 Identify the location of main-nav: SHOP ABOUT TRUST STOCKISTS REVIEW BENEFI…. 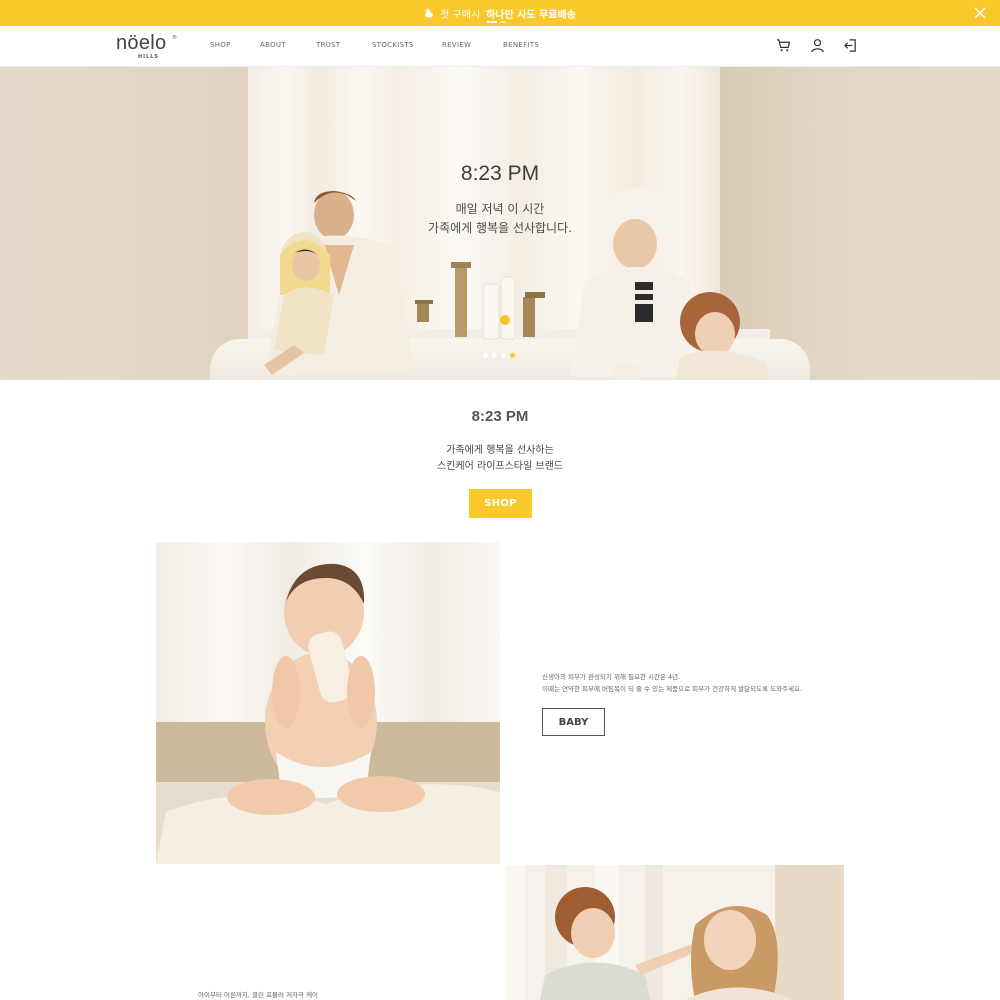
(386, 45).